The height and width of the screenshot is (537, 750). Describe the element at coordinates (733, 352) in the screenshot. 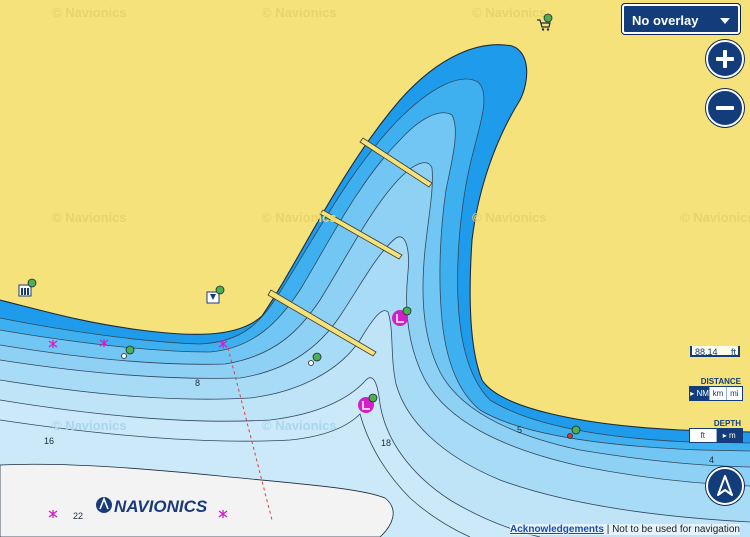

I see `scale-unit: ft` at that location.